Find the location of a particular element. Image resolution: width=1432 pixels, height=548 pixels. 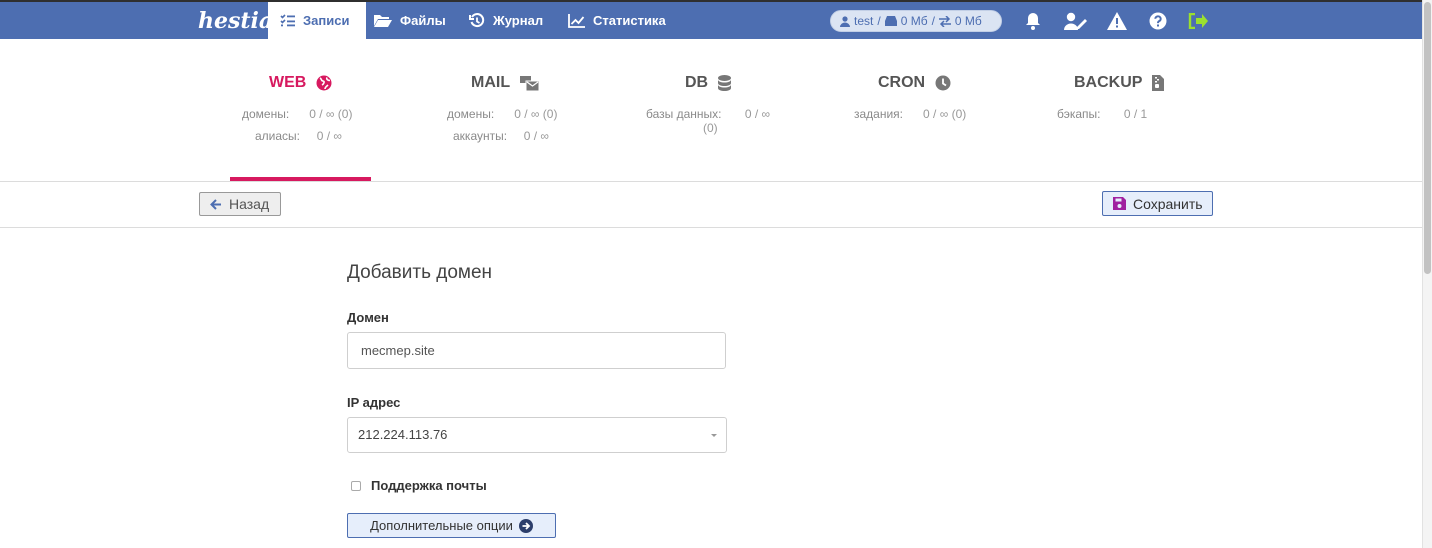

help-button is located at coordinates (1158, 21).